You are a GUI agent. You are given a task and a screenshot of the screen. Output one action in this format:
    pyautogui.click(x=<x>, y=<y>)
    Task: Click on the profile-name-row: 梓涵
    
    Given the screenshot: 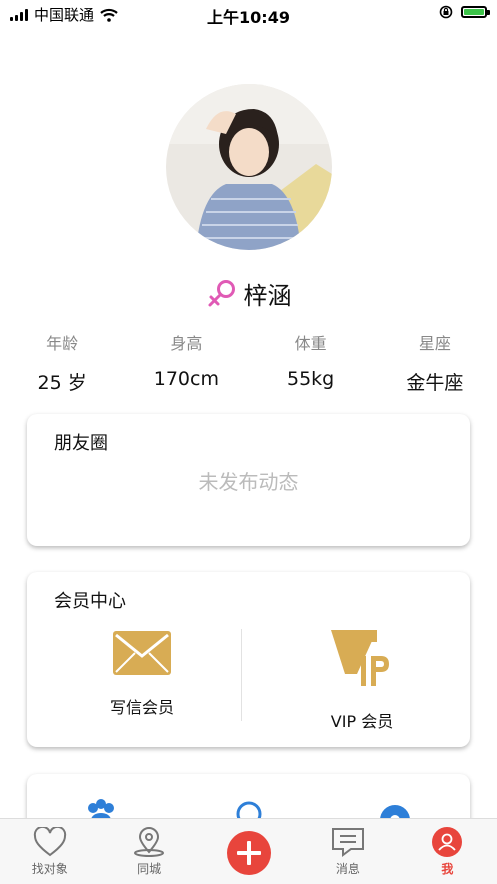 What is the action you would take?
    pyautogui.click(x=248, y=293)
    